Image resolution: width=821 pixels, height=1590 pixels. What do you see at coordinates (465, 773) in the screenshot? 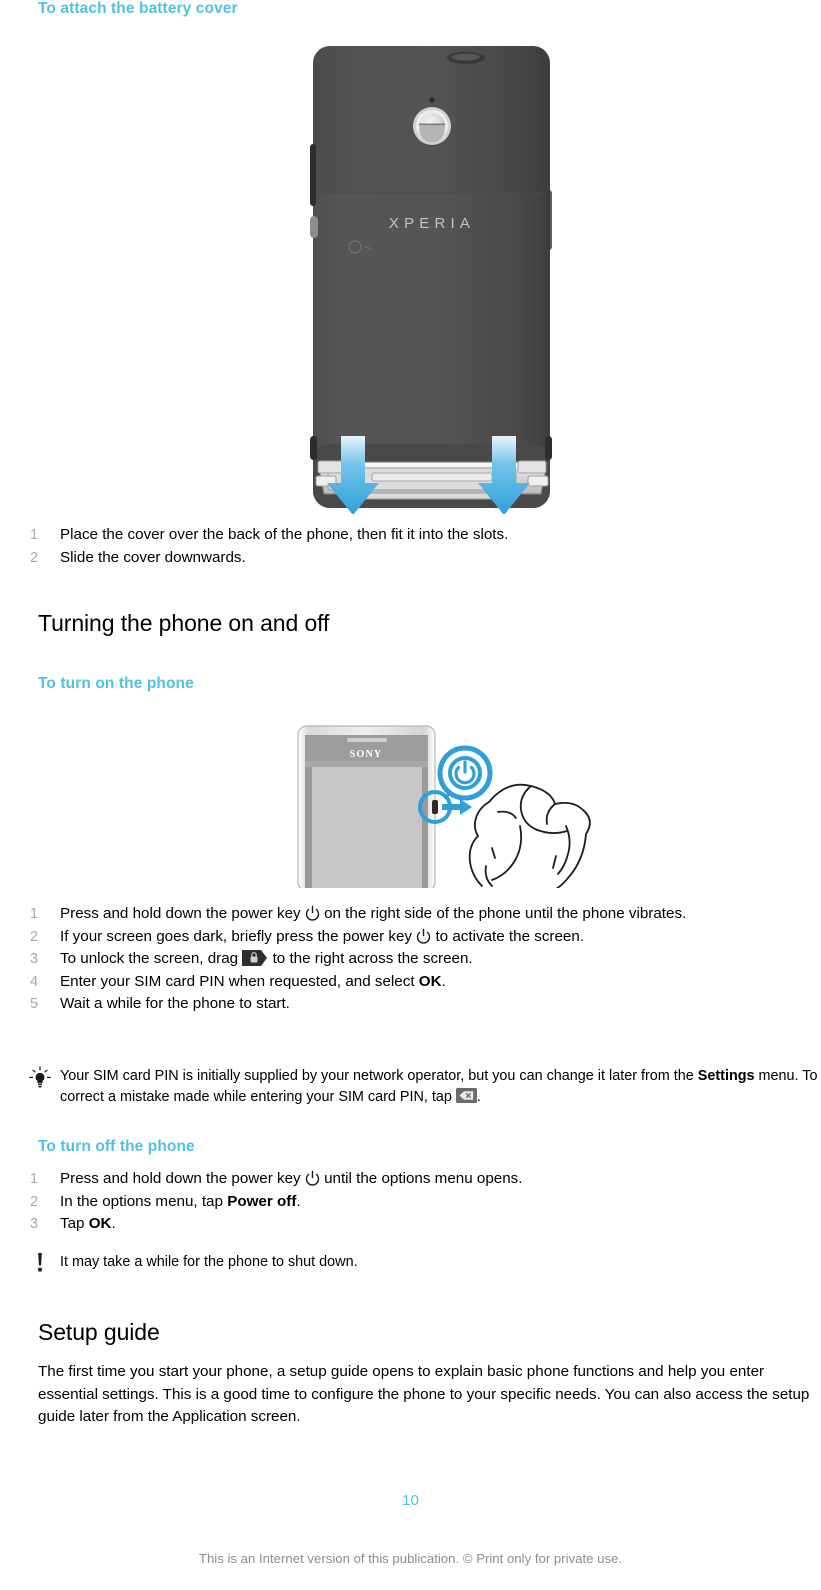
I see `power-callout` at bounding box center [465, 773].